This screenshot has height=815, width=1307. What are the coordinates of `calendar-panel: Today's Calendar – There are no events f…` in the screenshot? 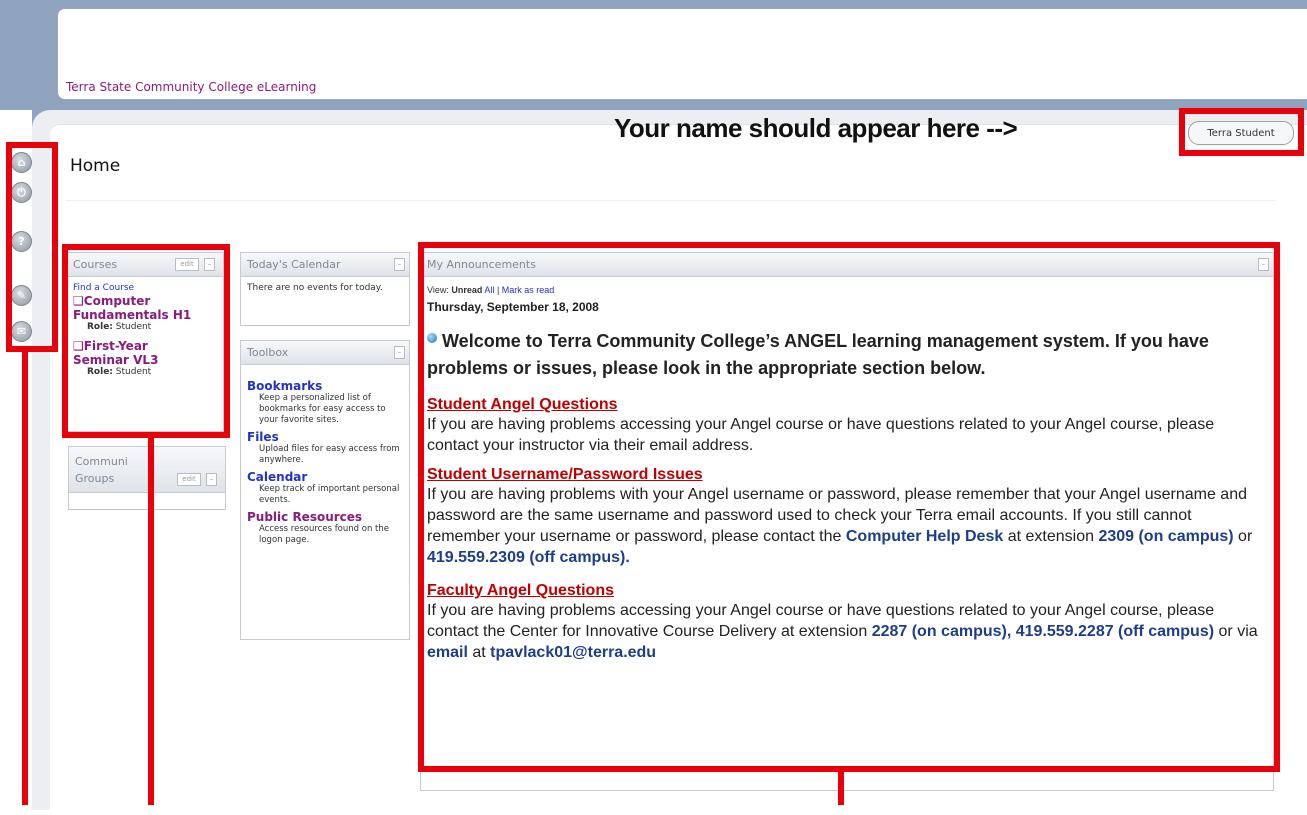 It's located at (325, 289).